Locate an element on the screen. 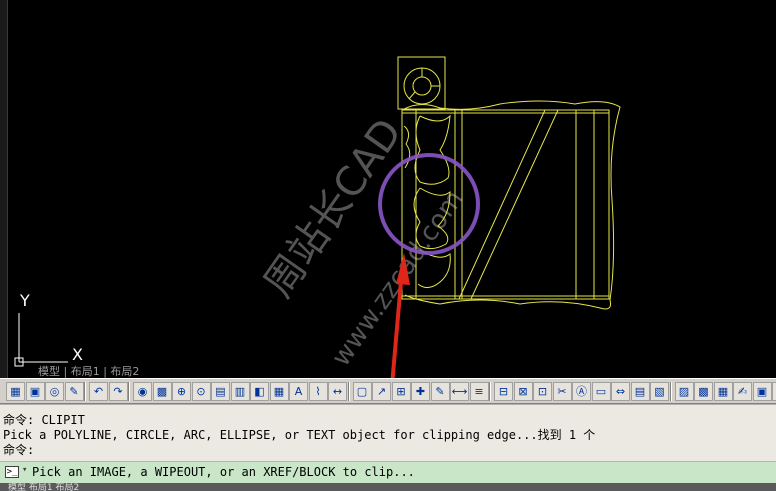 This screenshot has height=491, width=776. command-history-line: 命令: CLIPIT is located at coordinates (44, 420).